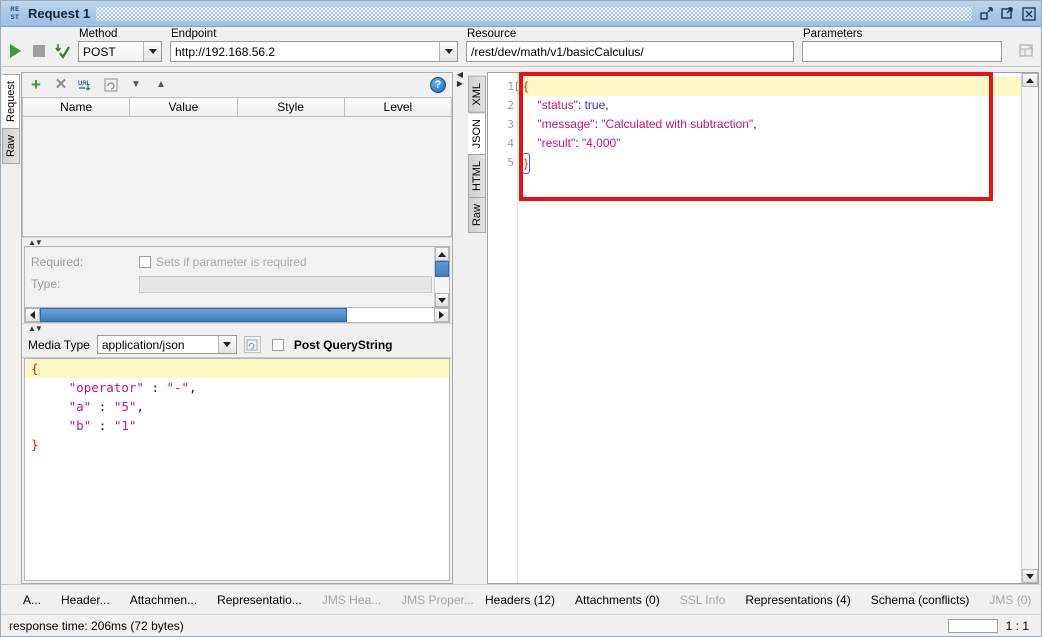 Image resolution: width=1042 pixels, height=637 pixels. I want to click on column-header-value: Value, so click(183, 107).